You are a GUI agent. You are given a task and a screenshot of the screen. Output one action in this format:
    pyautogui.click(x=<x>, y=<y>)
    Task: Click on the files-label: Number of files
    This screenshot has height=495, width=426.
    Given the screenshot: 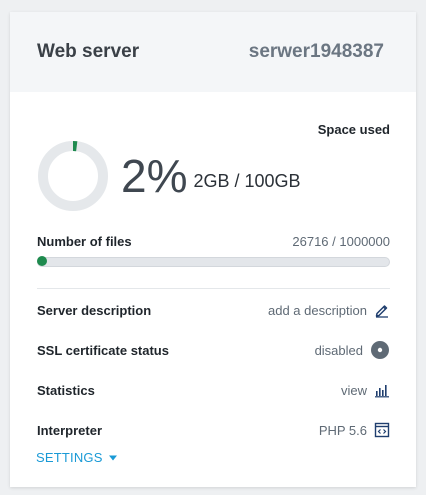 What is the action you would take?
    pyautogui.click(x=84, y=241)
    